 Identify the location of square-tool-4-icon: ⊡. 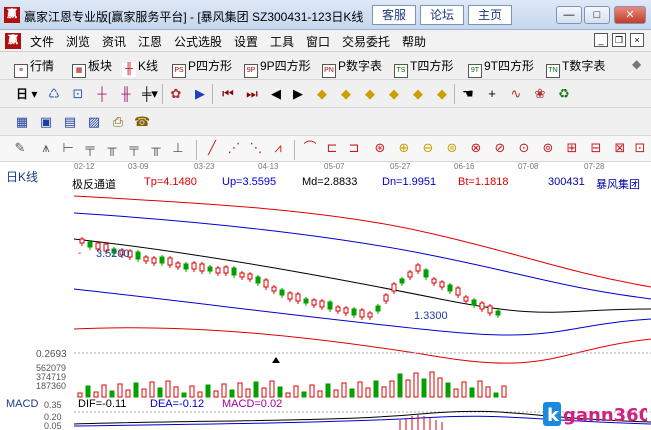
(640, 148).